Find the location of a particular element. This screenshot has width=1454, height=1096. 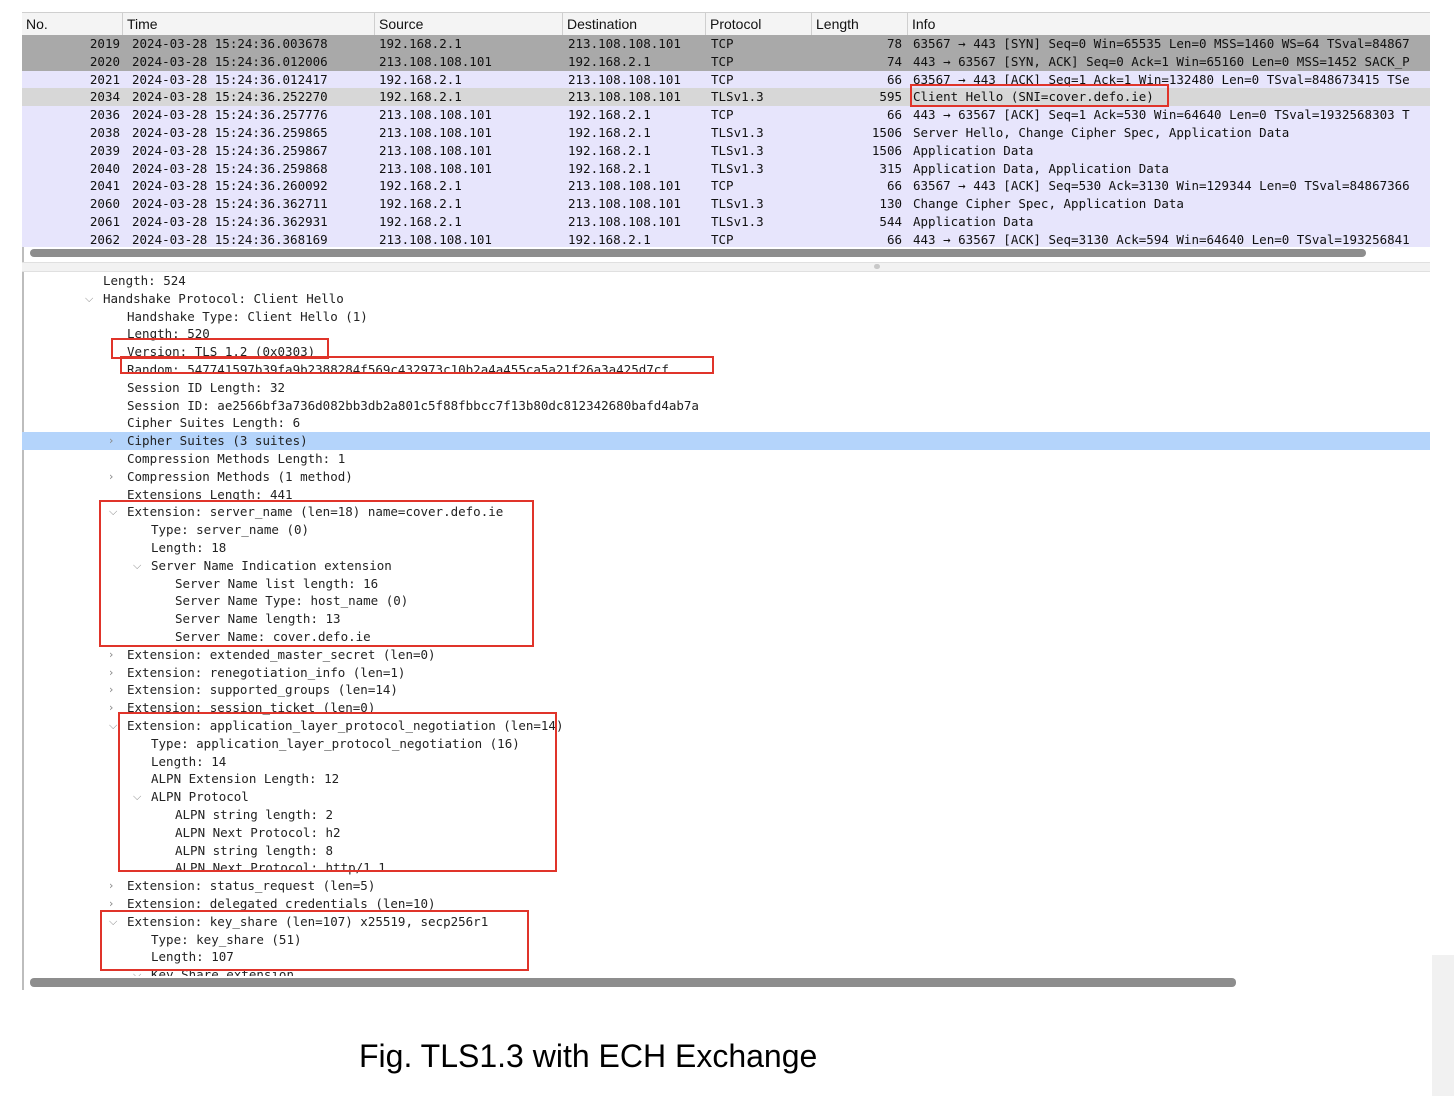

column-header-protocol: Protocol is located at coordinates (758, 24).